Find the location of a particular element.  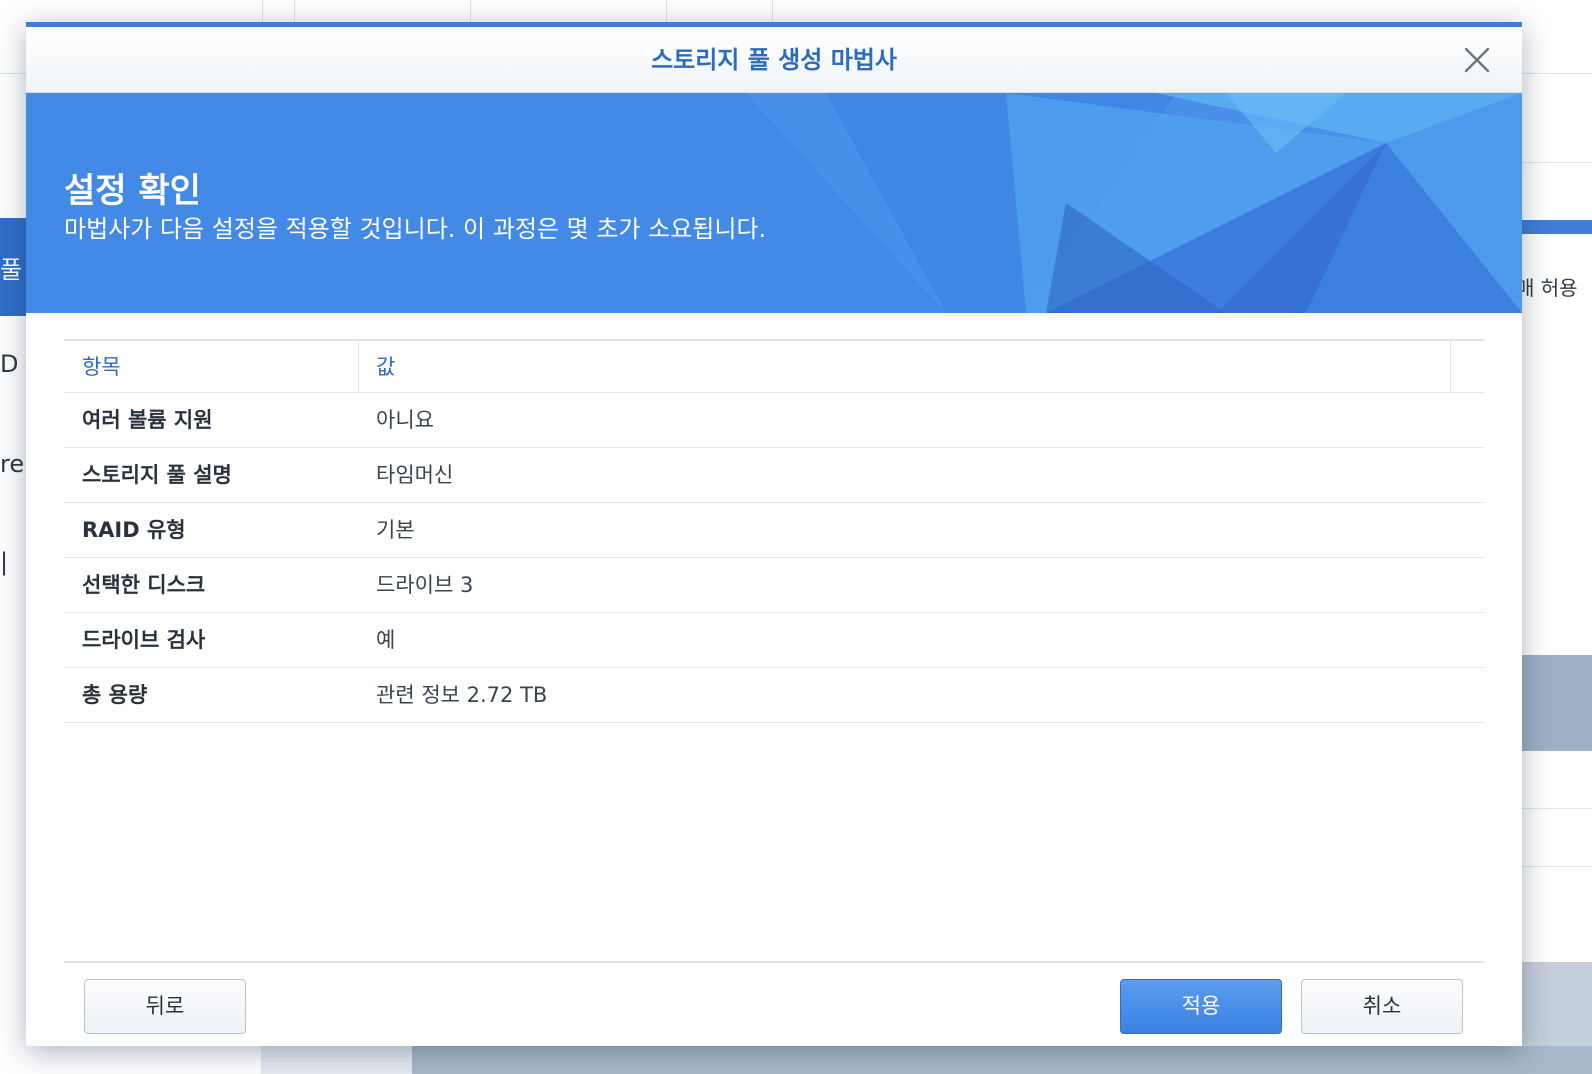

row-key: 드라이브 검사 is located at coordinates (144, 640).